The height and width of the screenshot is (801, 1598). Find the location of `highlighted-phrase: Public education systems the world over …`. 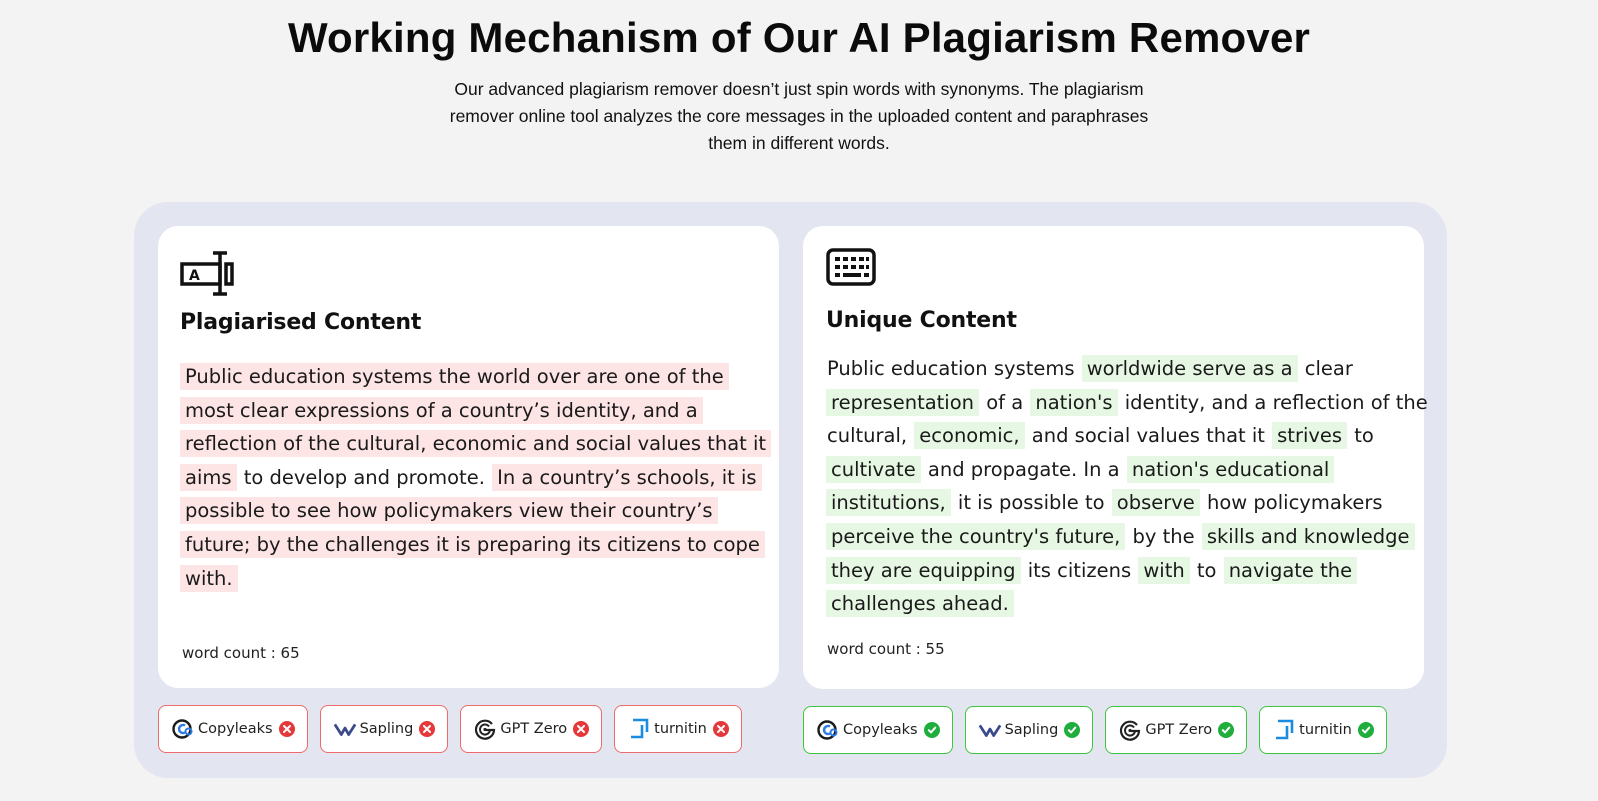

highlighted-phrase: Public education systems the world over … is located at coordinates (454, 376).